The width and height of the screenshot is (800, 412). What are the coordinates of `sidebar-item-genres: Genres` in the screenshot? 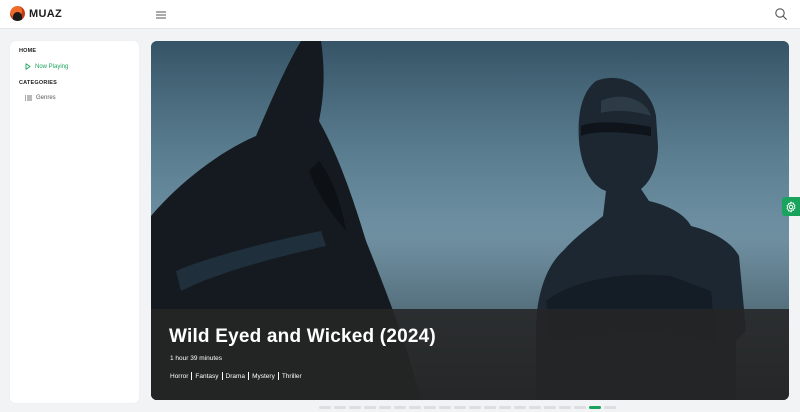 It's located at (40, 98).